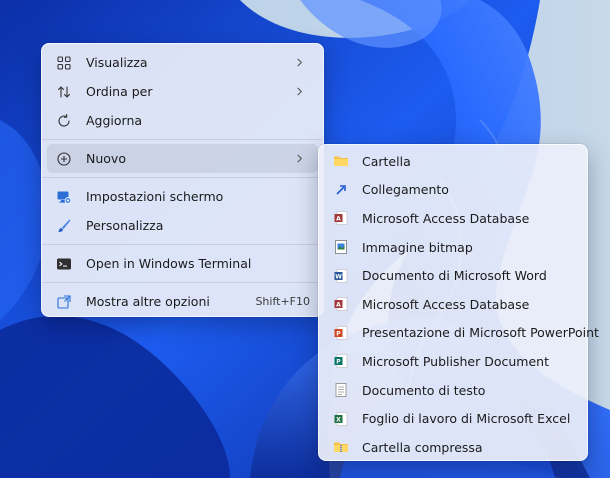 This screenshot has width=610, height=478. What do you see at coordinates (169, 263) in the screenshot?
I see `menu-item-label: Open in Windows Terminal` at bounding box center [169, 263].